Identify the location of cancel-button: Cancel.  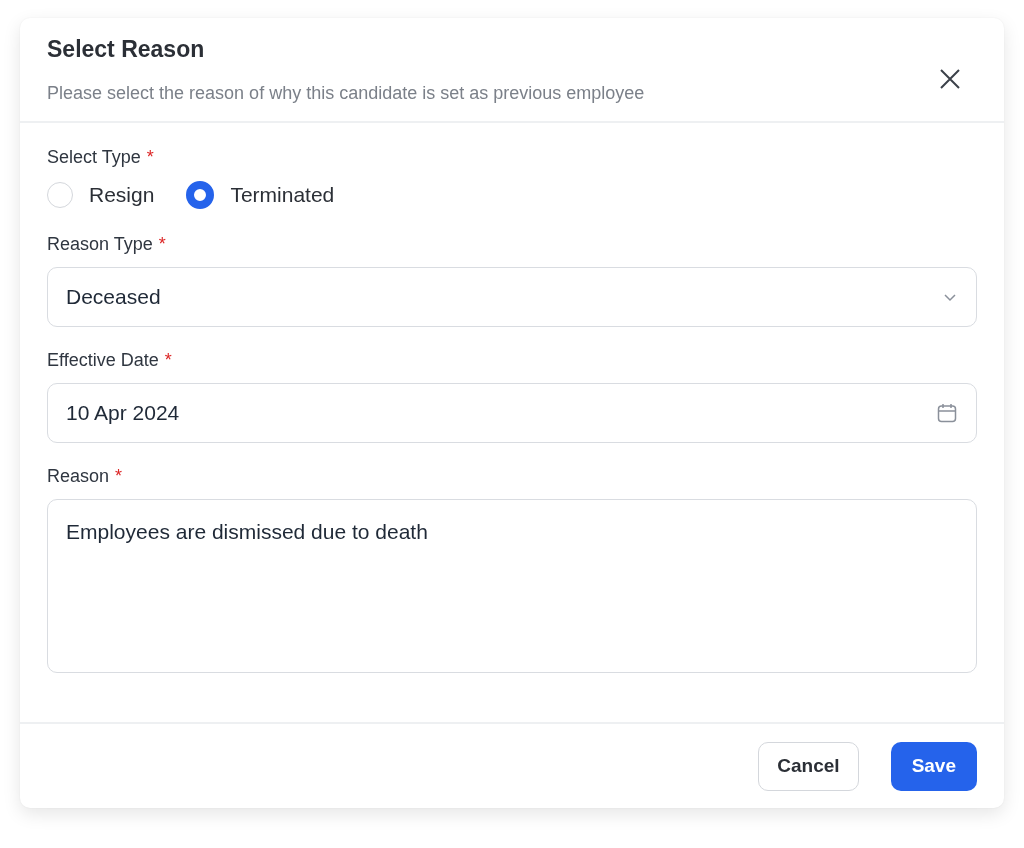
(808, 766).